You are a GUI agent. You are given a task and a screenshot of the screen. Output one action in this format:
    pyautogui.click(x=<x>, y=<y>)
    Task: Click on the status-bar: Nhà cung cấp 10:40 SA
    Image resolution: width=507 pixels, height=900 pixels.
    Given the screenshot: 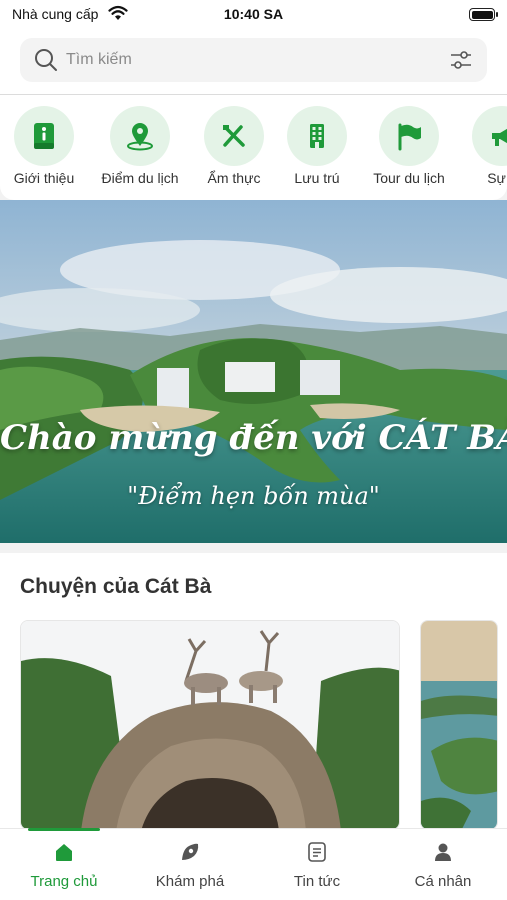 What is the action you would take?
    pyautogui.click(x=253, y=15)
    